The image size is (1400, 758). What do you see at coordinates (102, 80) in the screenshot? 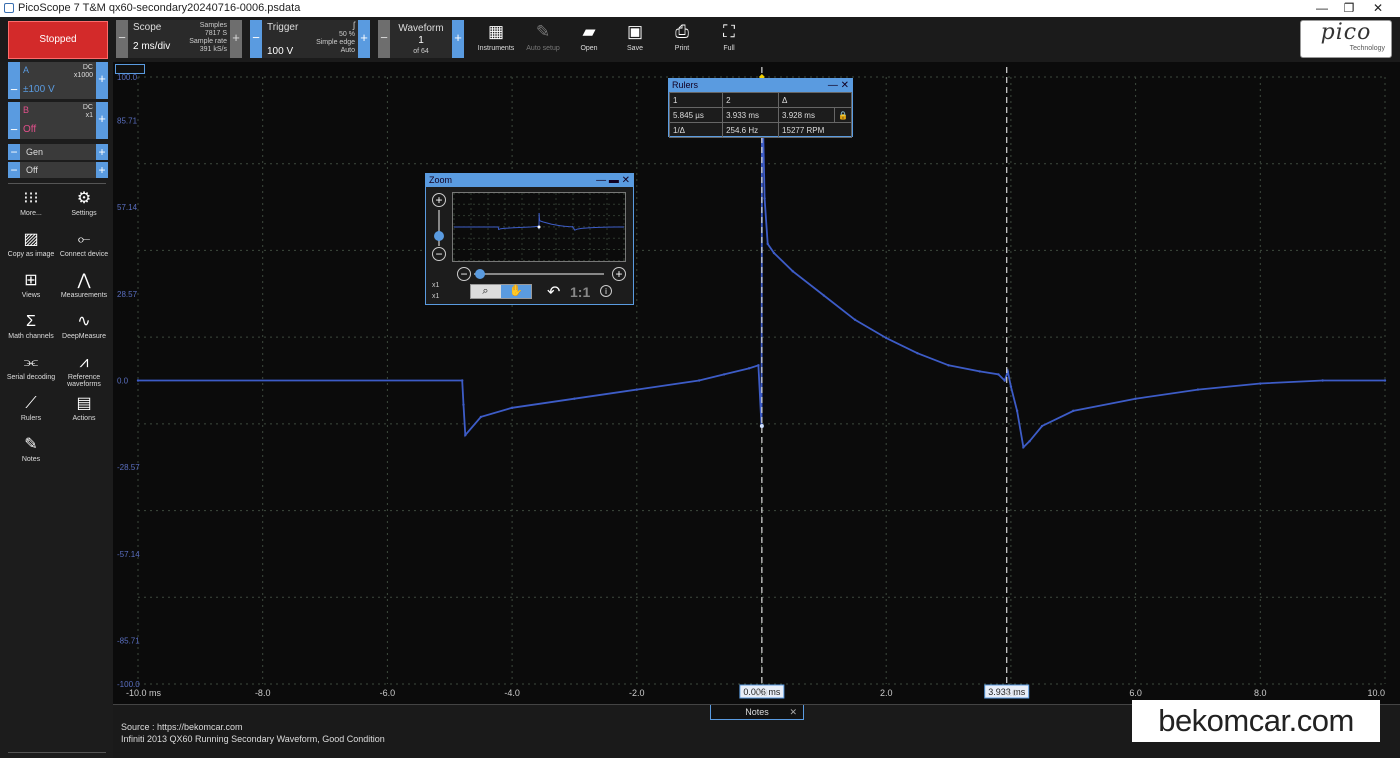
I see `channel-a-increase-button: +` at bounding box center [102, 80].